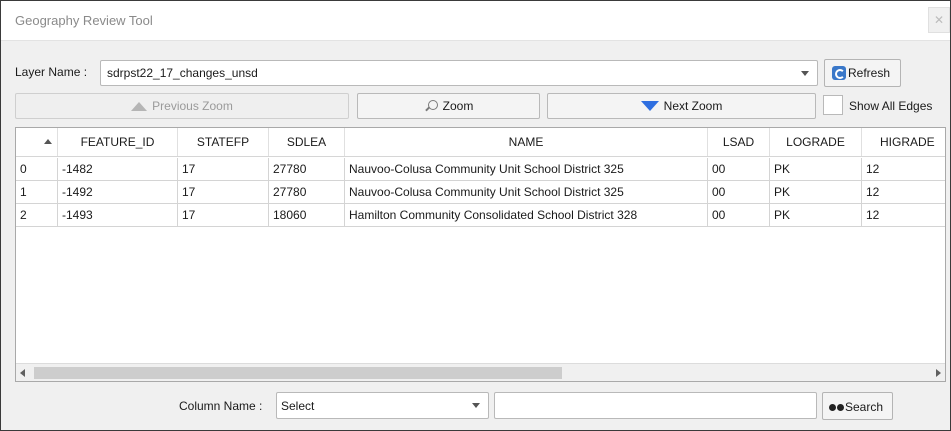  Describe the element at coordinates (298, 373) in the screenshot. I see `scrollbar-thumb` at that location.